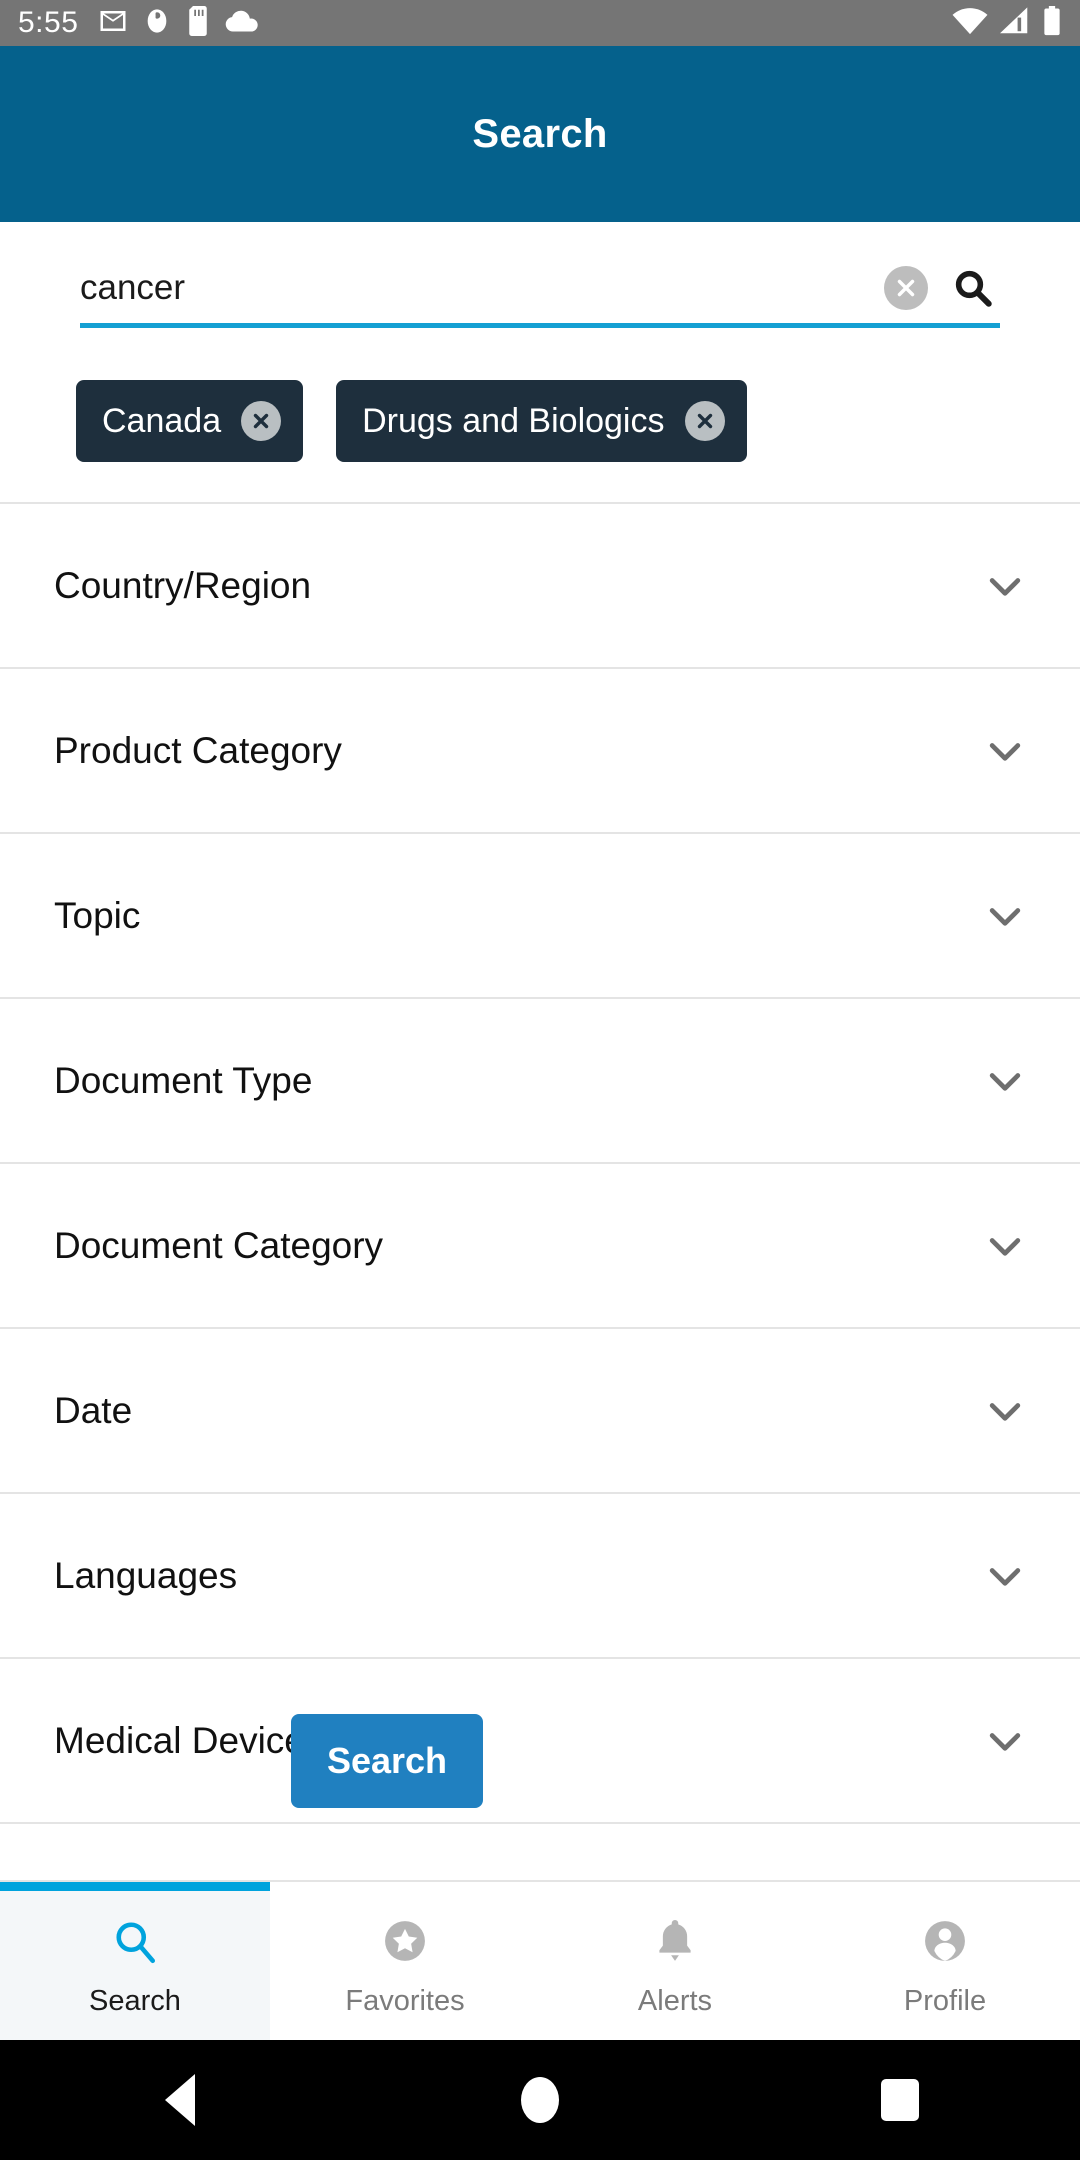  Describe the element at coordinates (178, 23) in the screenshot. I see `status-left-icons` at that location.